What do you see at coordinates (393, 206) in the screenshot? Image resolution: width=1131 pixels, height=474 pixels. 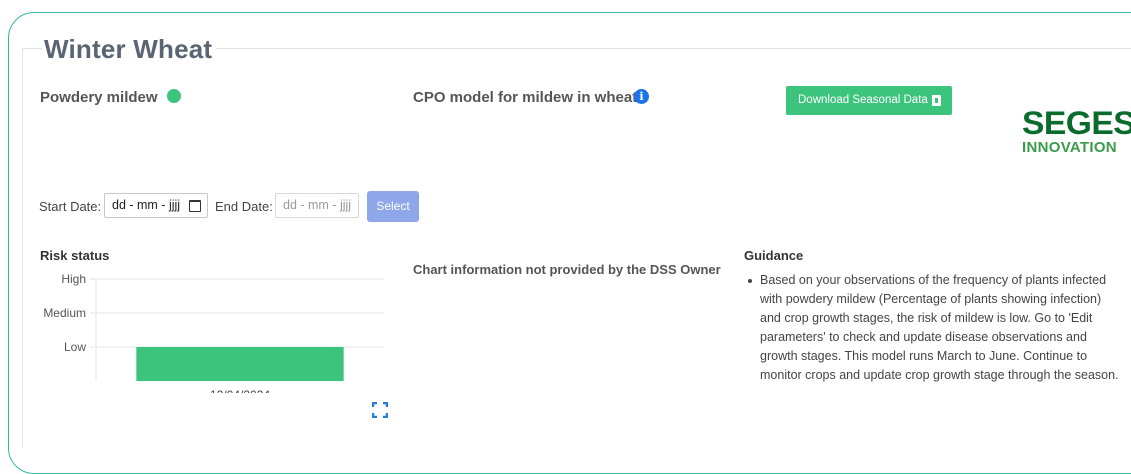 I see `select-button: Select` at bounding box center [393, 206].